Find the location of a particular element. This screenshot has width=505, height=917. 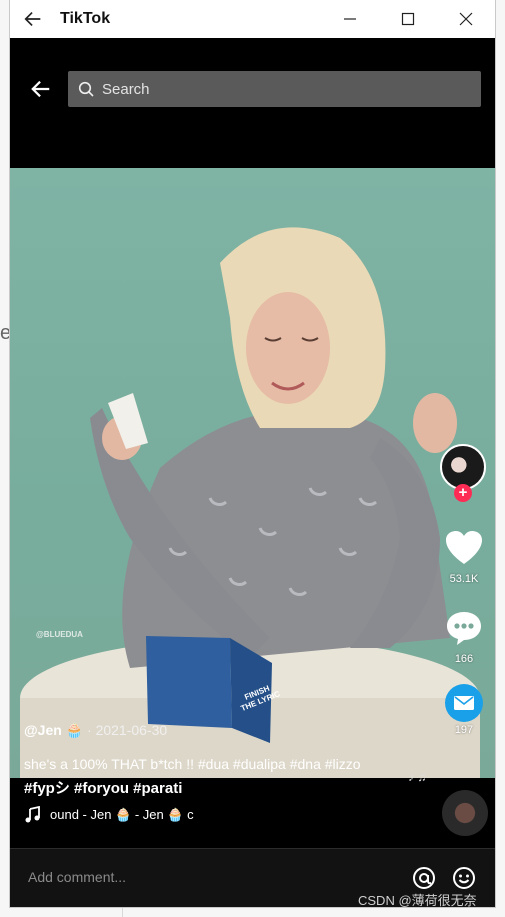

heart-icon is located at coordinates (464, 547).